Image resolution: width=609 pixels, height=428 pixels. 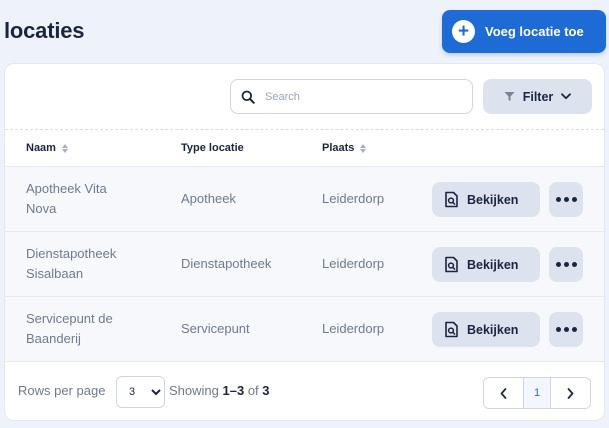 What do you see at coordinates (71, 253) in the screenshot?
I see `naam-line: Dienstapotheek` at bounding box center [71, 253].